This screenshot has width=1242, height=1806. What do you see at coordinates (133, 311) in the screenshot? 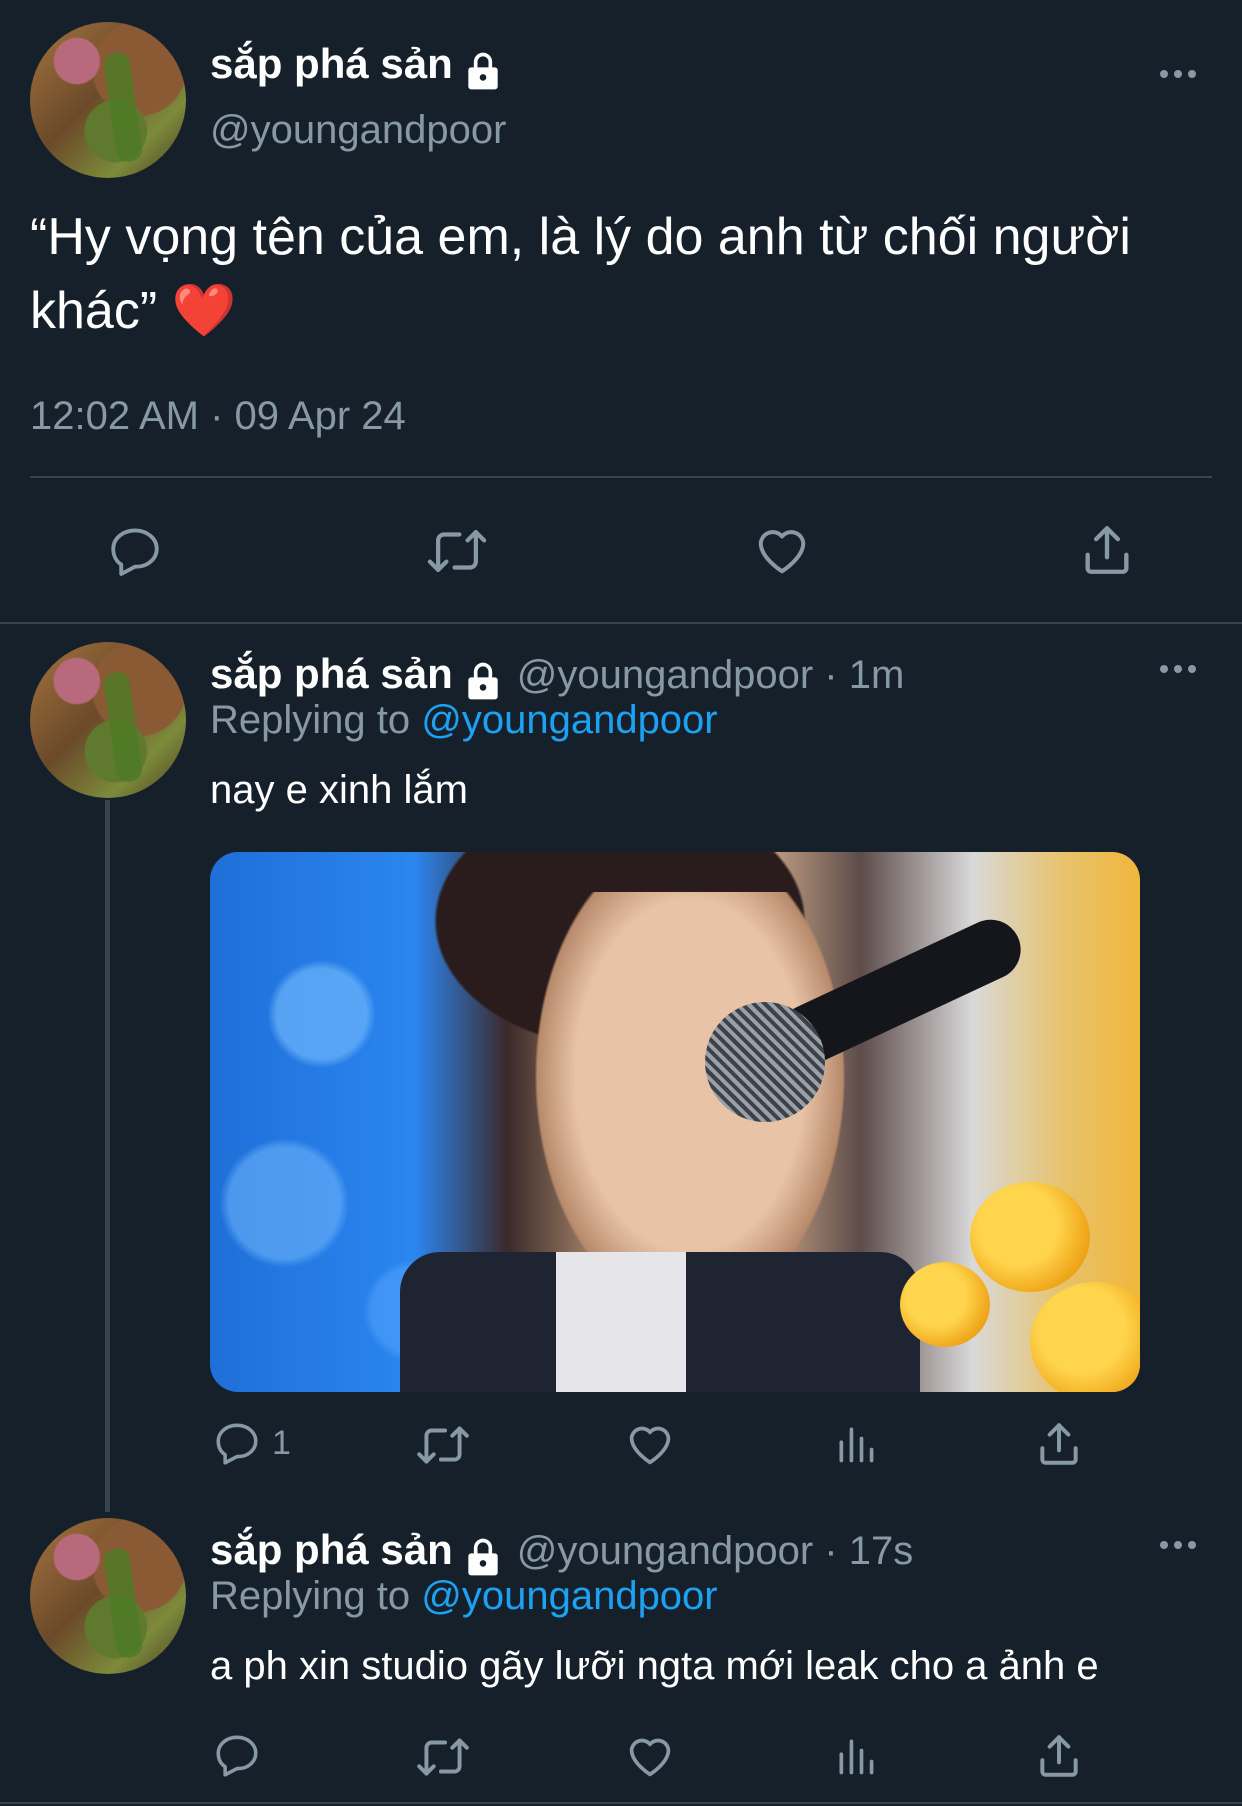
I see `tweet-text-line: khác” ❤️` at bounding box center [133, 311].